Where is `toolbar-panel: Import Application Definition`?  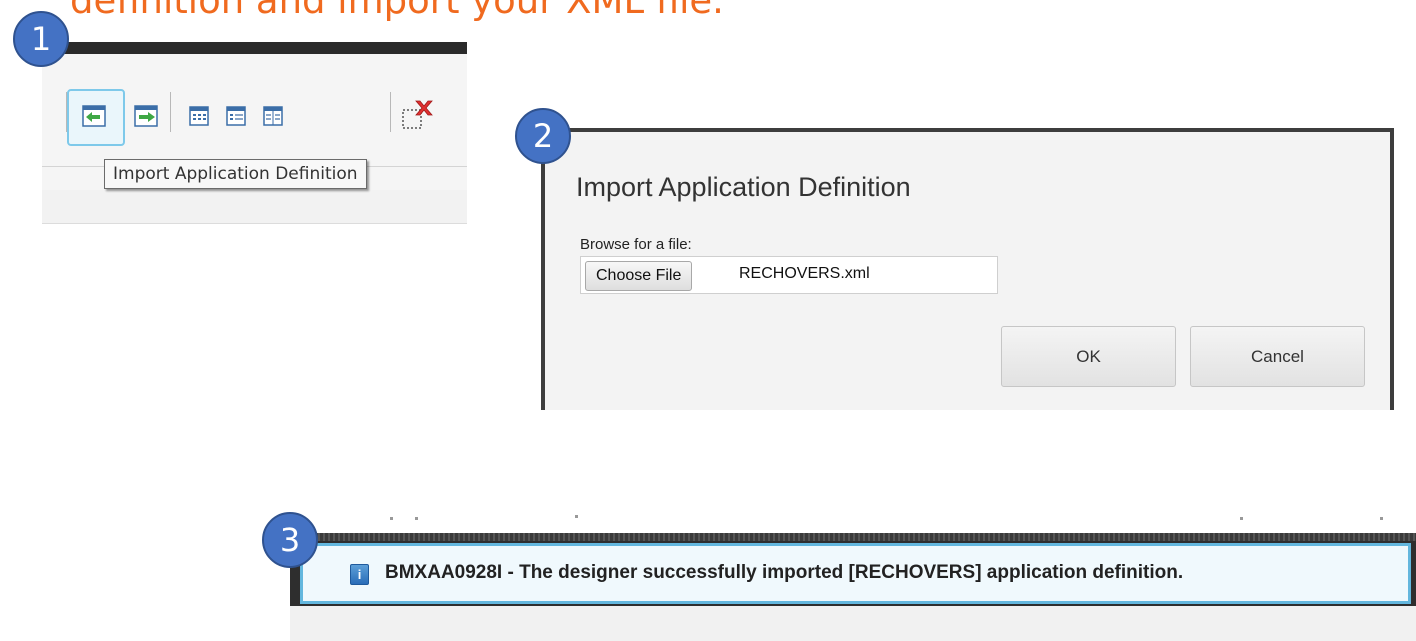 toolbar-panel: Import Application Definition is located at coordinates (254, 133).